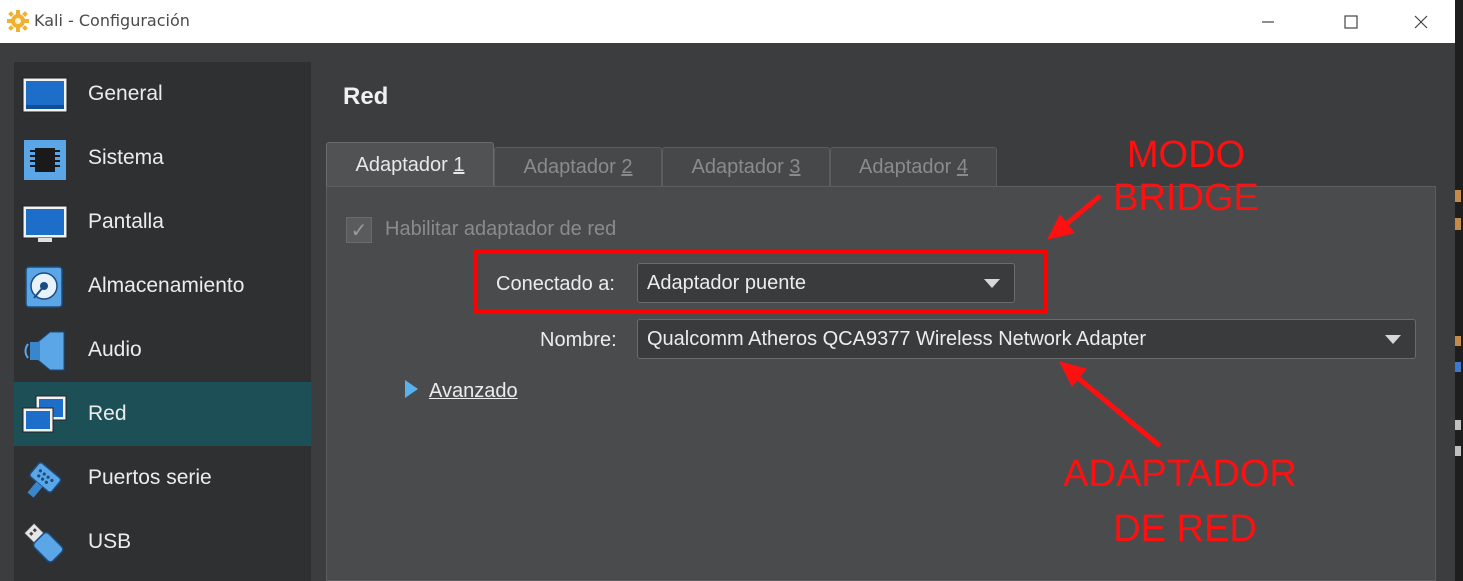 This screenshot has height=581, width=1463. Describe the element at coordinates (1104, 321) in the screenshot. I see `annotation-arrows` at that location.